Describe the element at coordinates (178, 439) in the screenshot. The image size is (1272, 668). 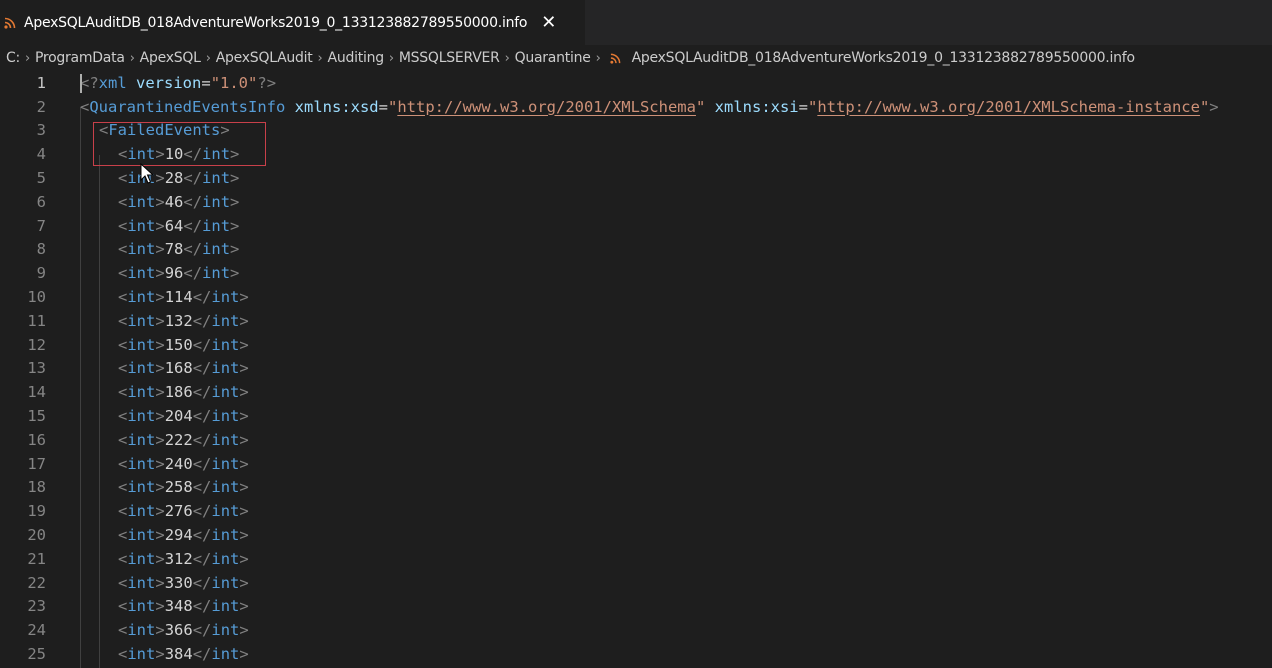
I see `xml-value: 222` at that location.